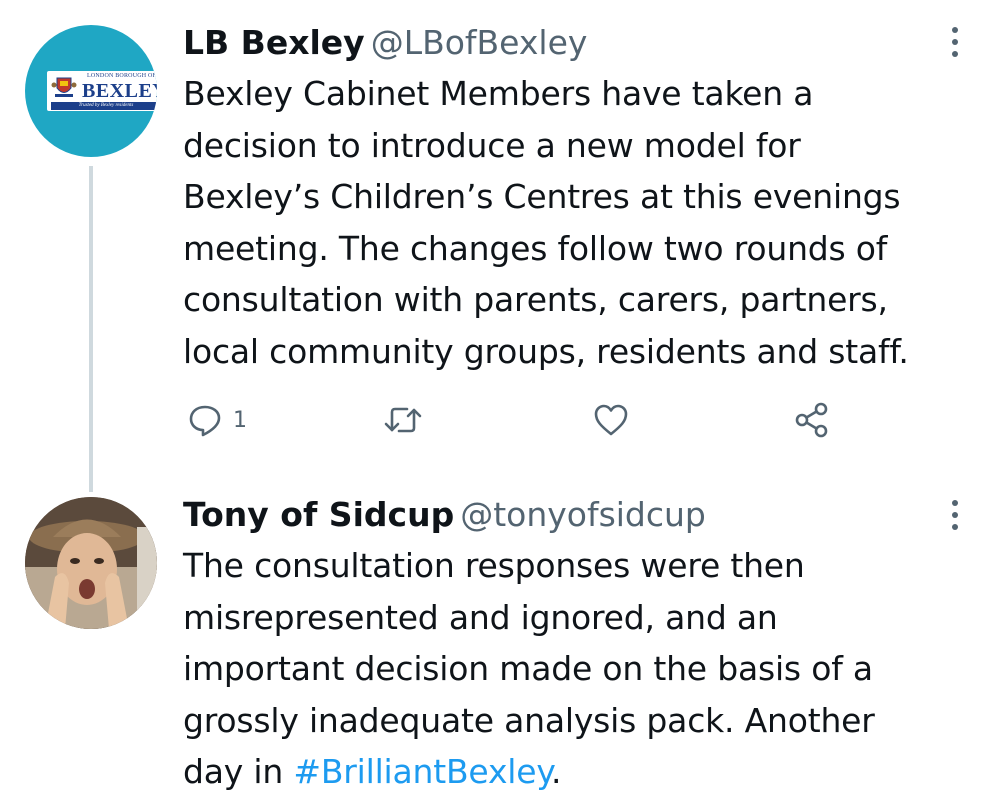  Describe the element at coordinates (578, 772) in the screenshot. I see `tweet-text-line: day in #BrilliantBexley.` at that location.